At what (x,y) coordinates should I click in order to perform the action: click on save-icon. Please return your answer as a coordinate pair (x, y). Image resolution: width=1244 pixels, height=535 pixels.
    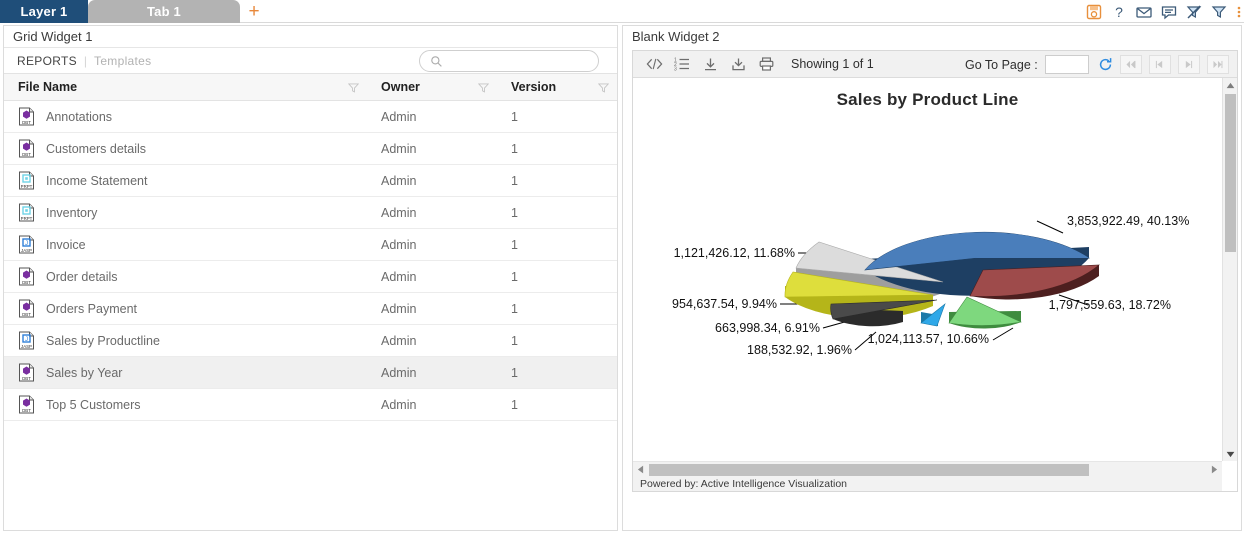
    Looking at the image, I should click on (1094, 12).